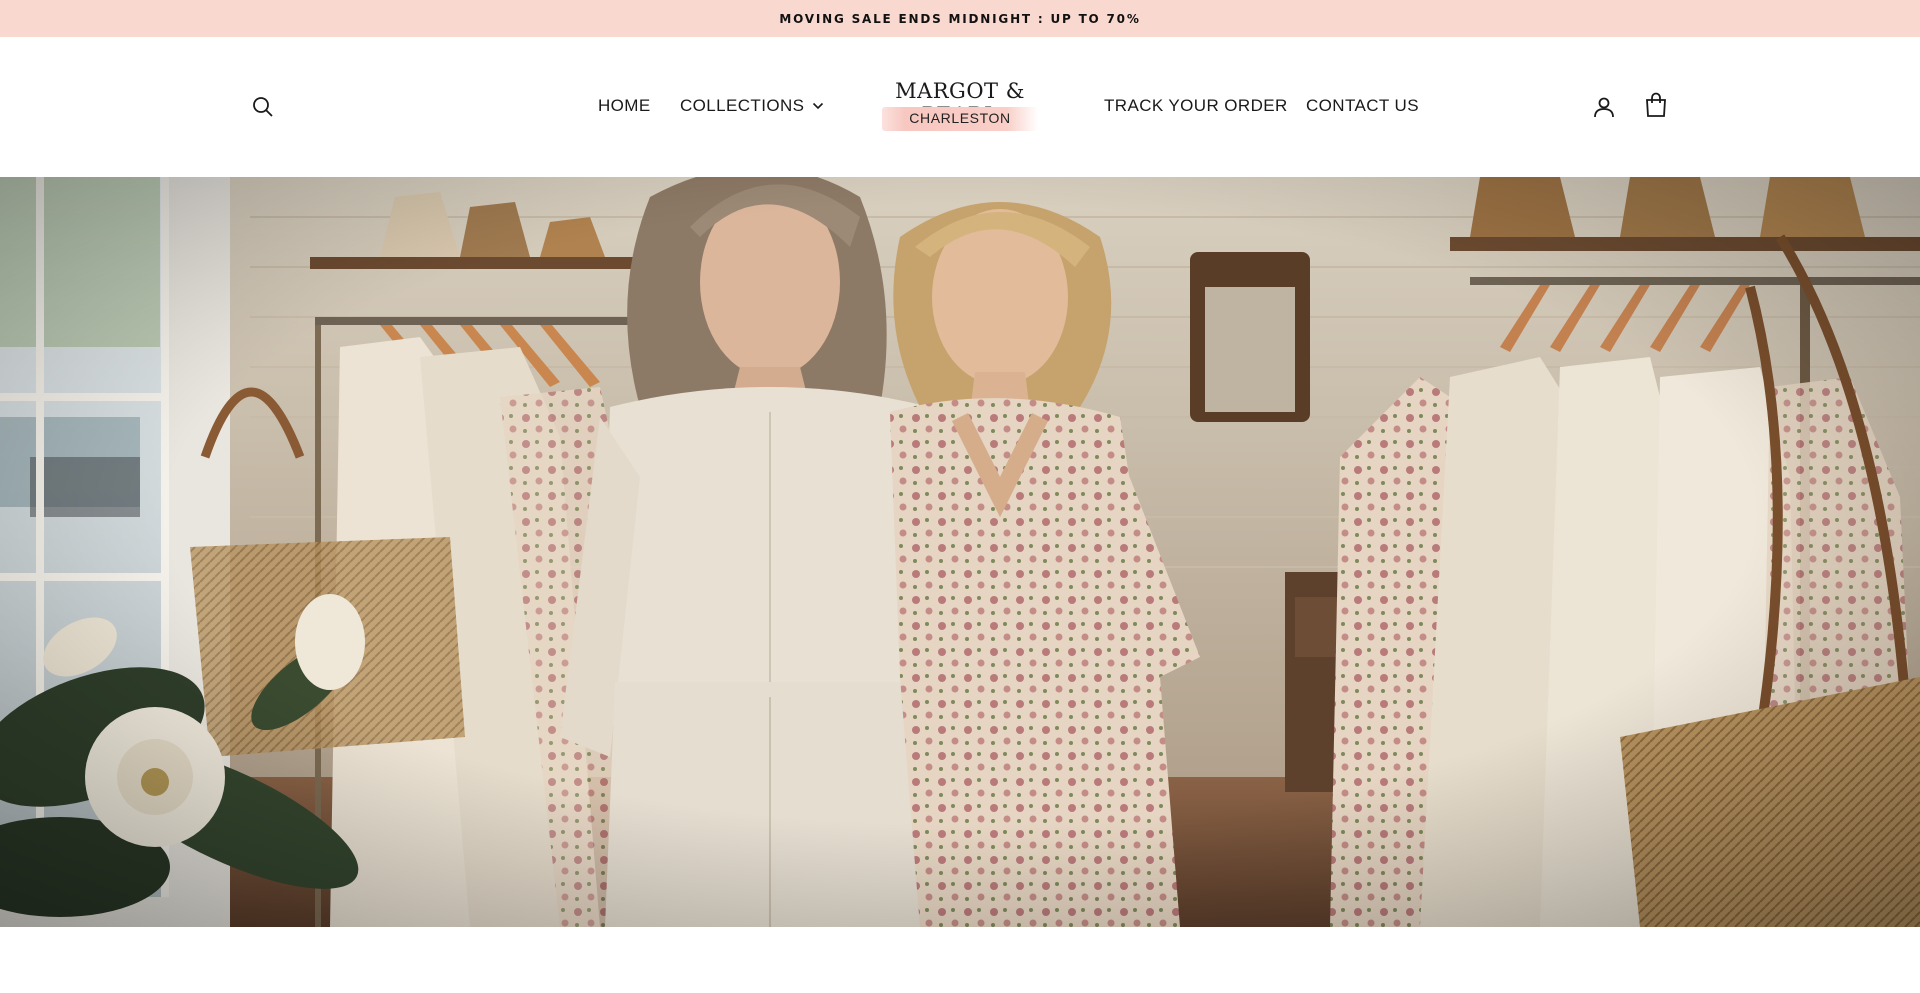  I want to click on cart-button, so click(1656, 105).